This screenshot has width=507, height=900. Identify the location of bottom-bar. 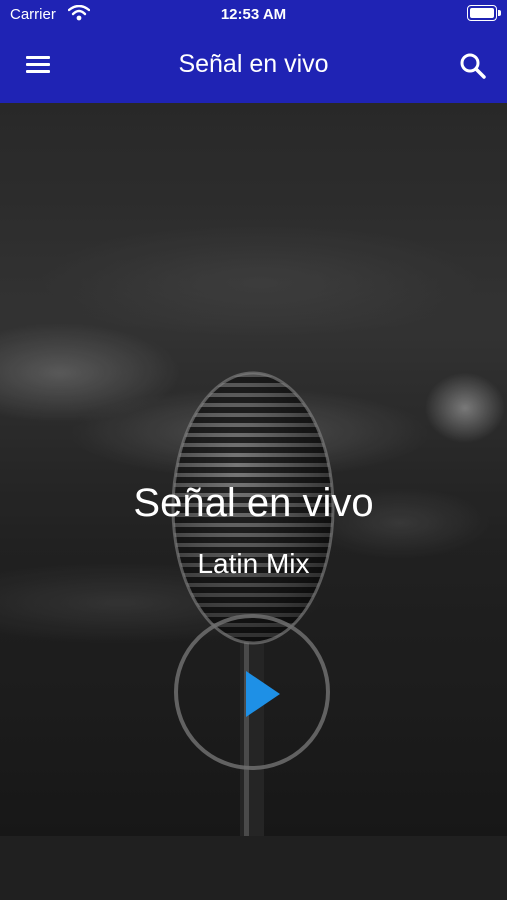
(253, 868).